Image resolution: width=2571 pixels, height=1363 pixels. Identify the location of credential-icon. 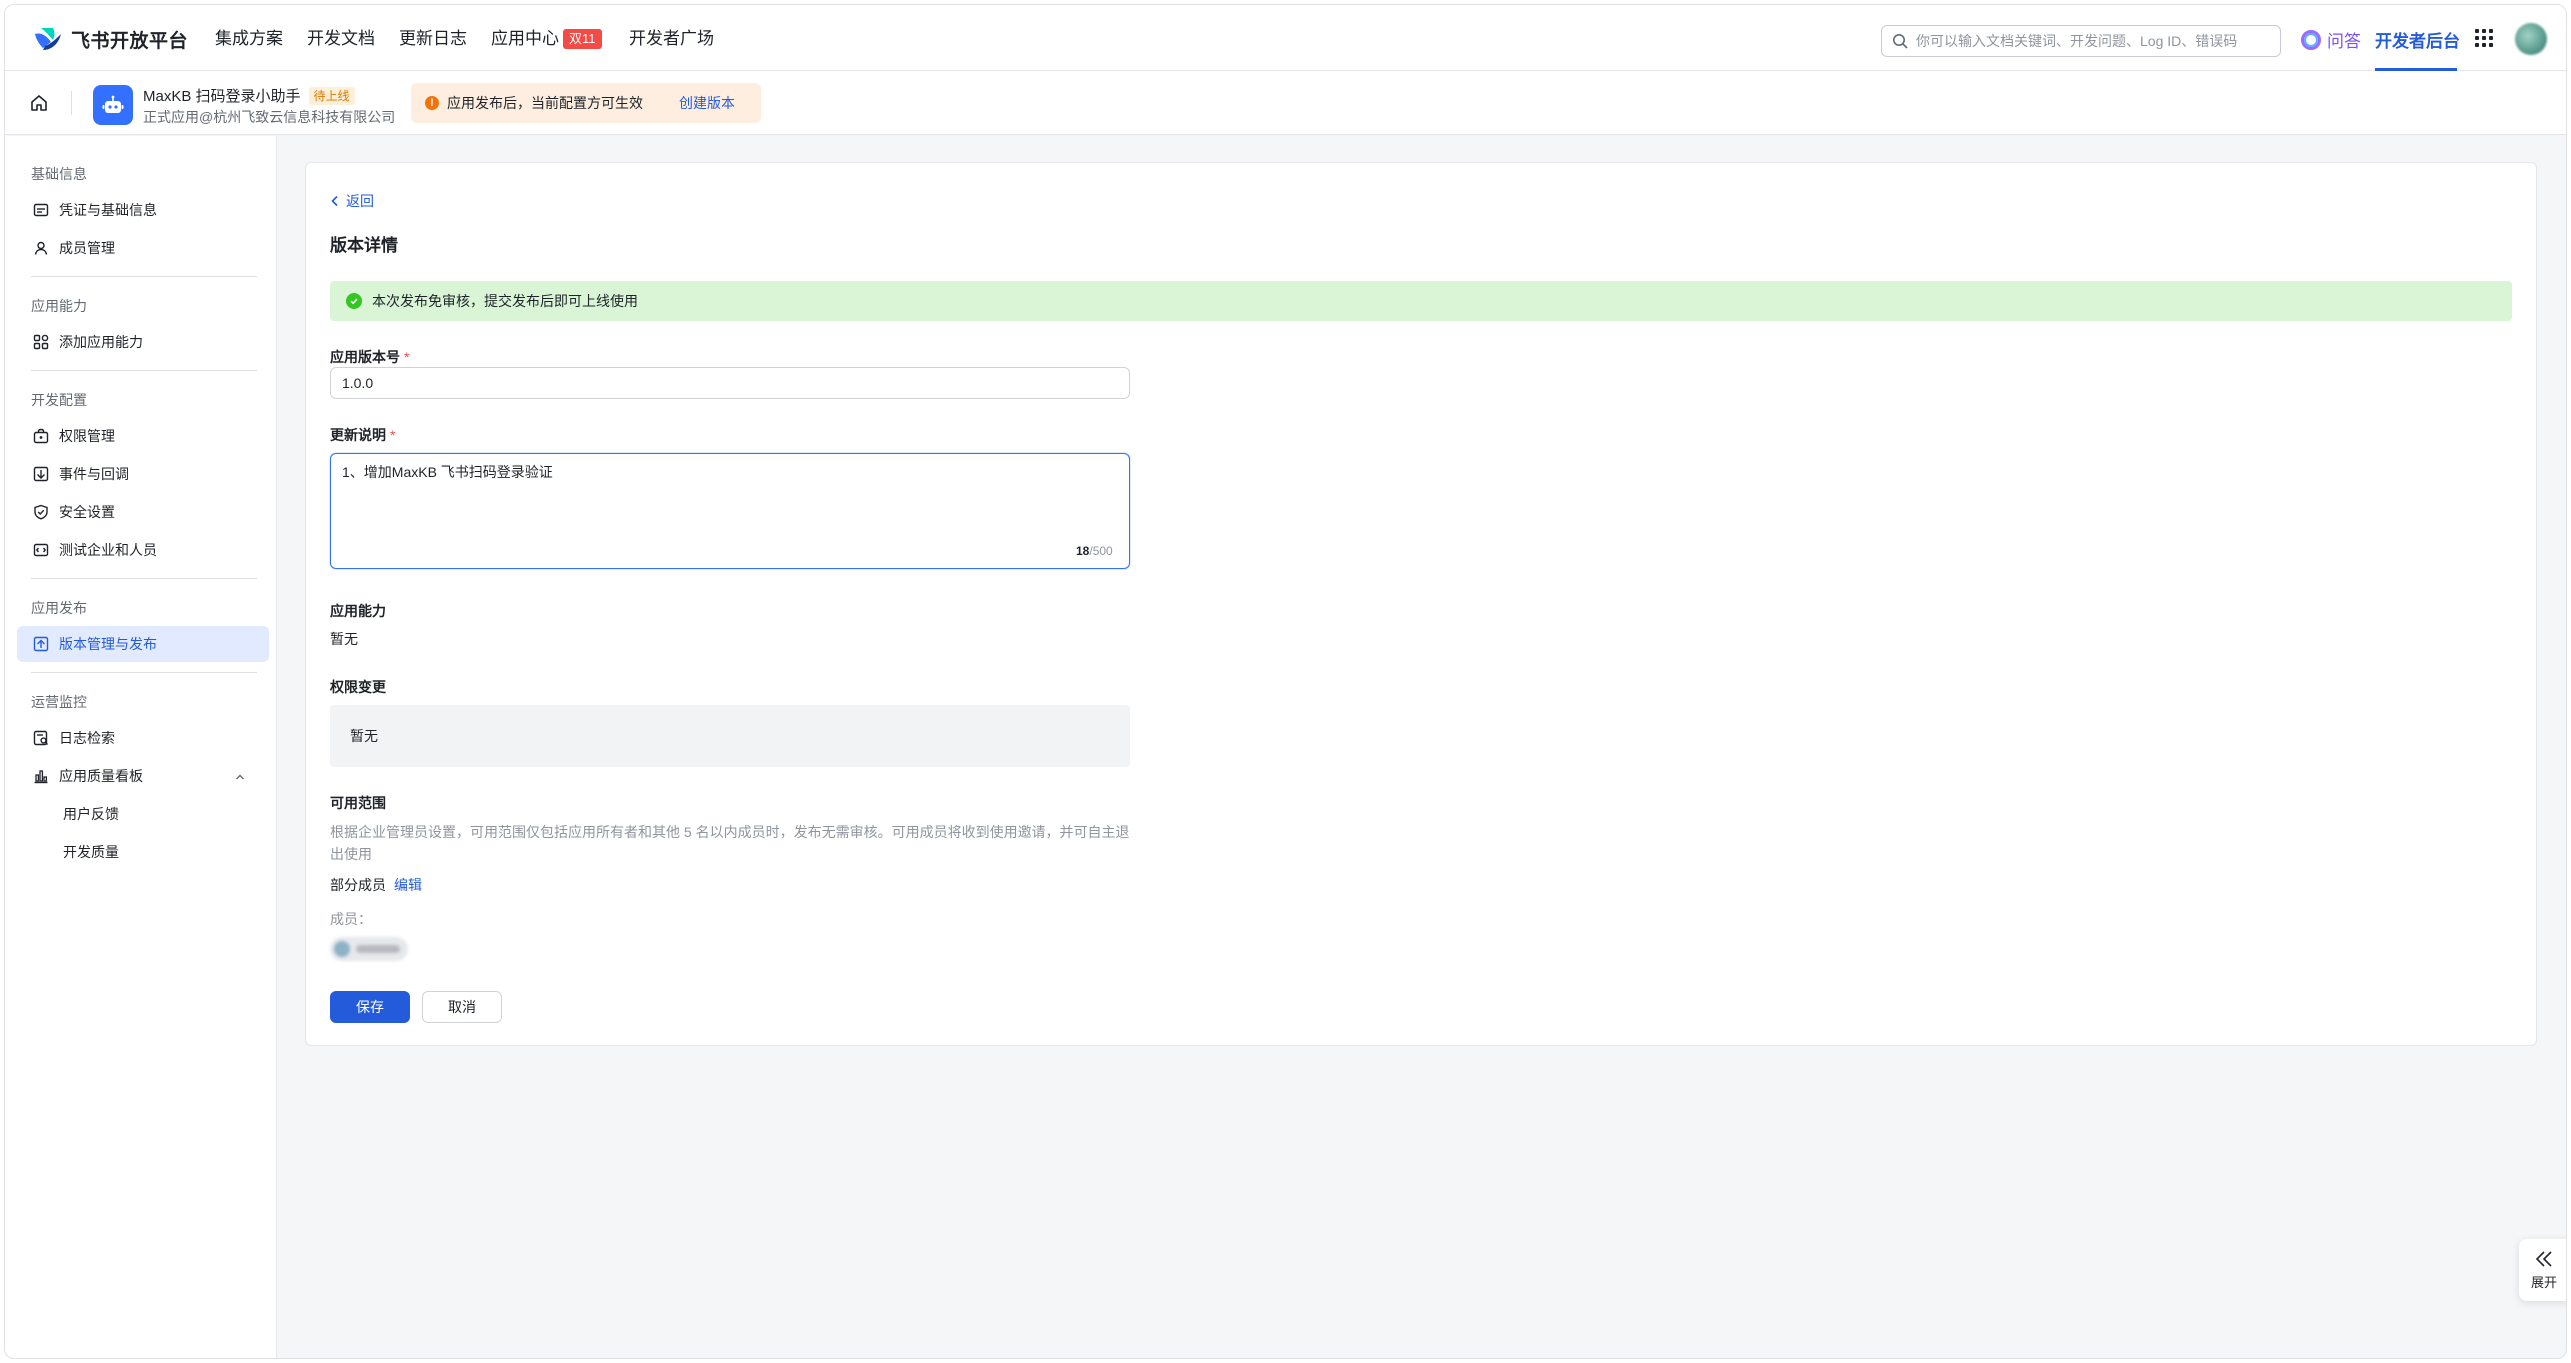
(41, 210).